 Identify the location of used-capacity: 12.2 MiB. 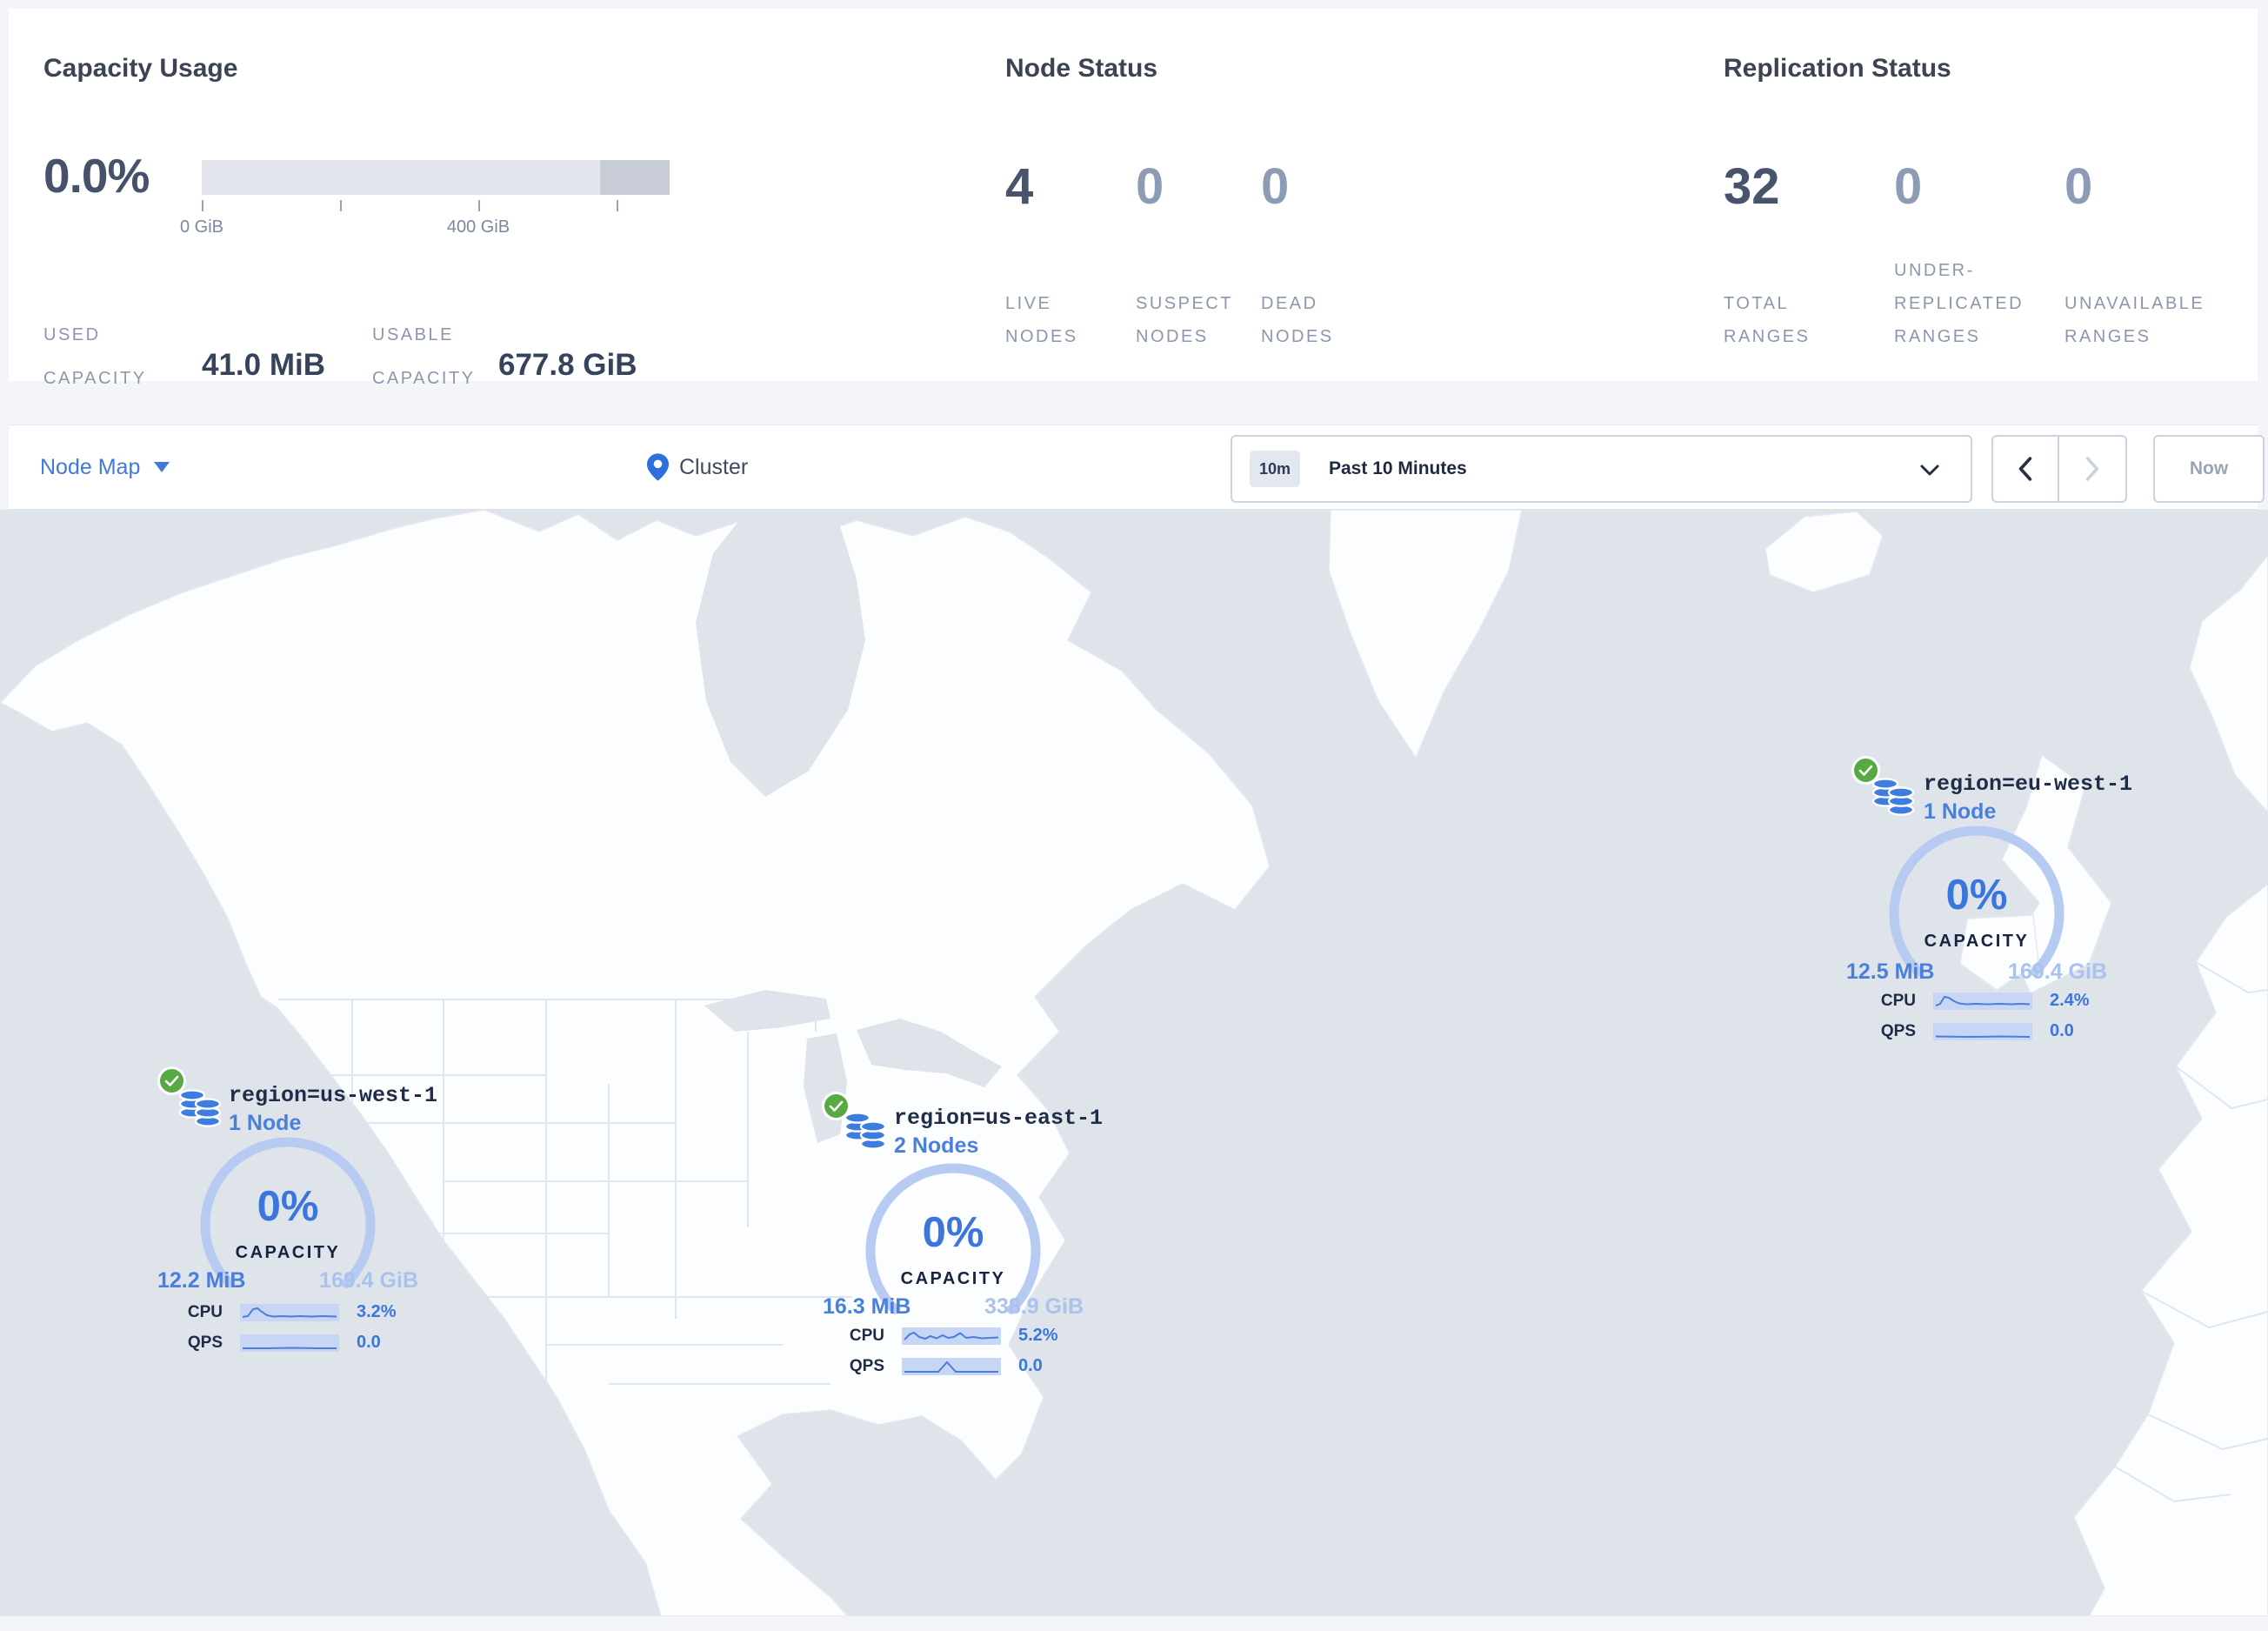
(201, 1280).